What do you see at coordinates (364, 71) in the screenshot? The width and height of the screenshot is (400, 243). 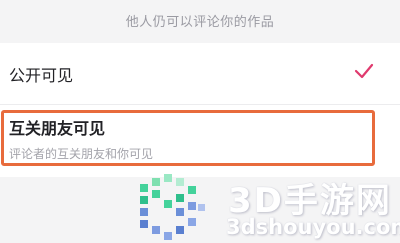 I see `check-icon` at bounding box center [364, 71].